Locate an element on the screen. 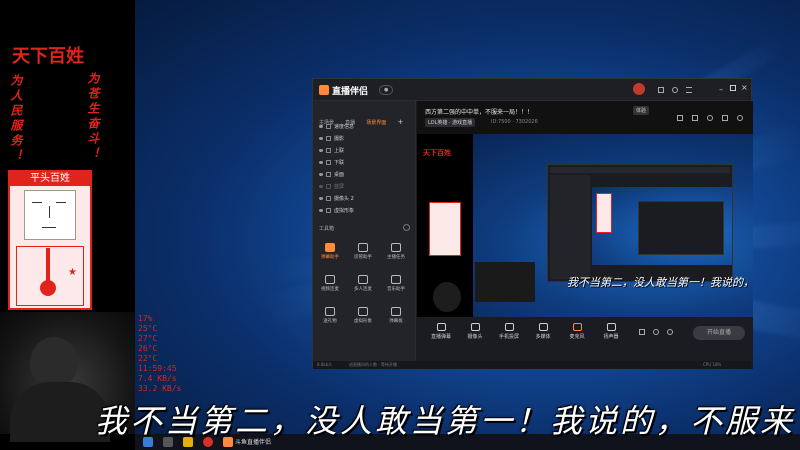 The height and width of the screenshot is (450, 800). board-icon is located at coordinates (396, 311).